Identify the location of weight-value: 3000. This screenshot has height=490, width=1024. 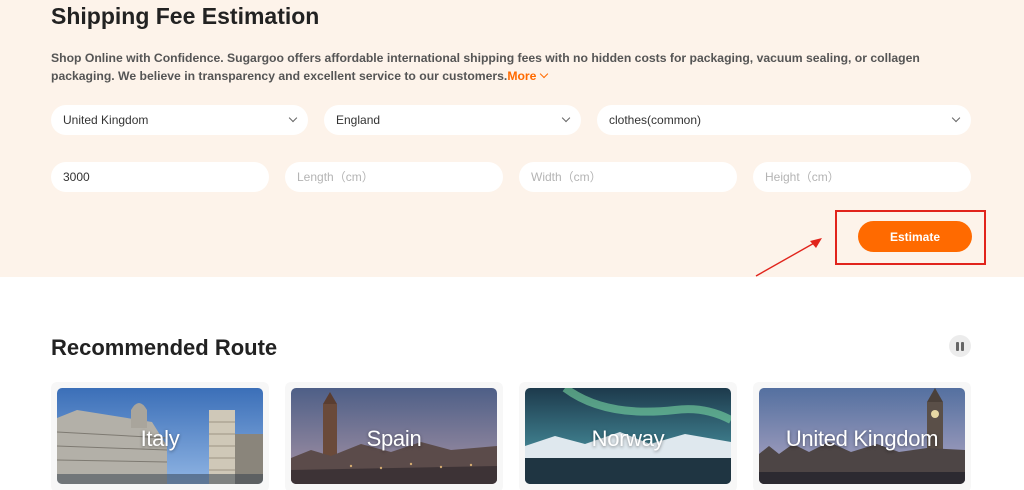
(160, 177).